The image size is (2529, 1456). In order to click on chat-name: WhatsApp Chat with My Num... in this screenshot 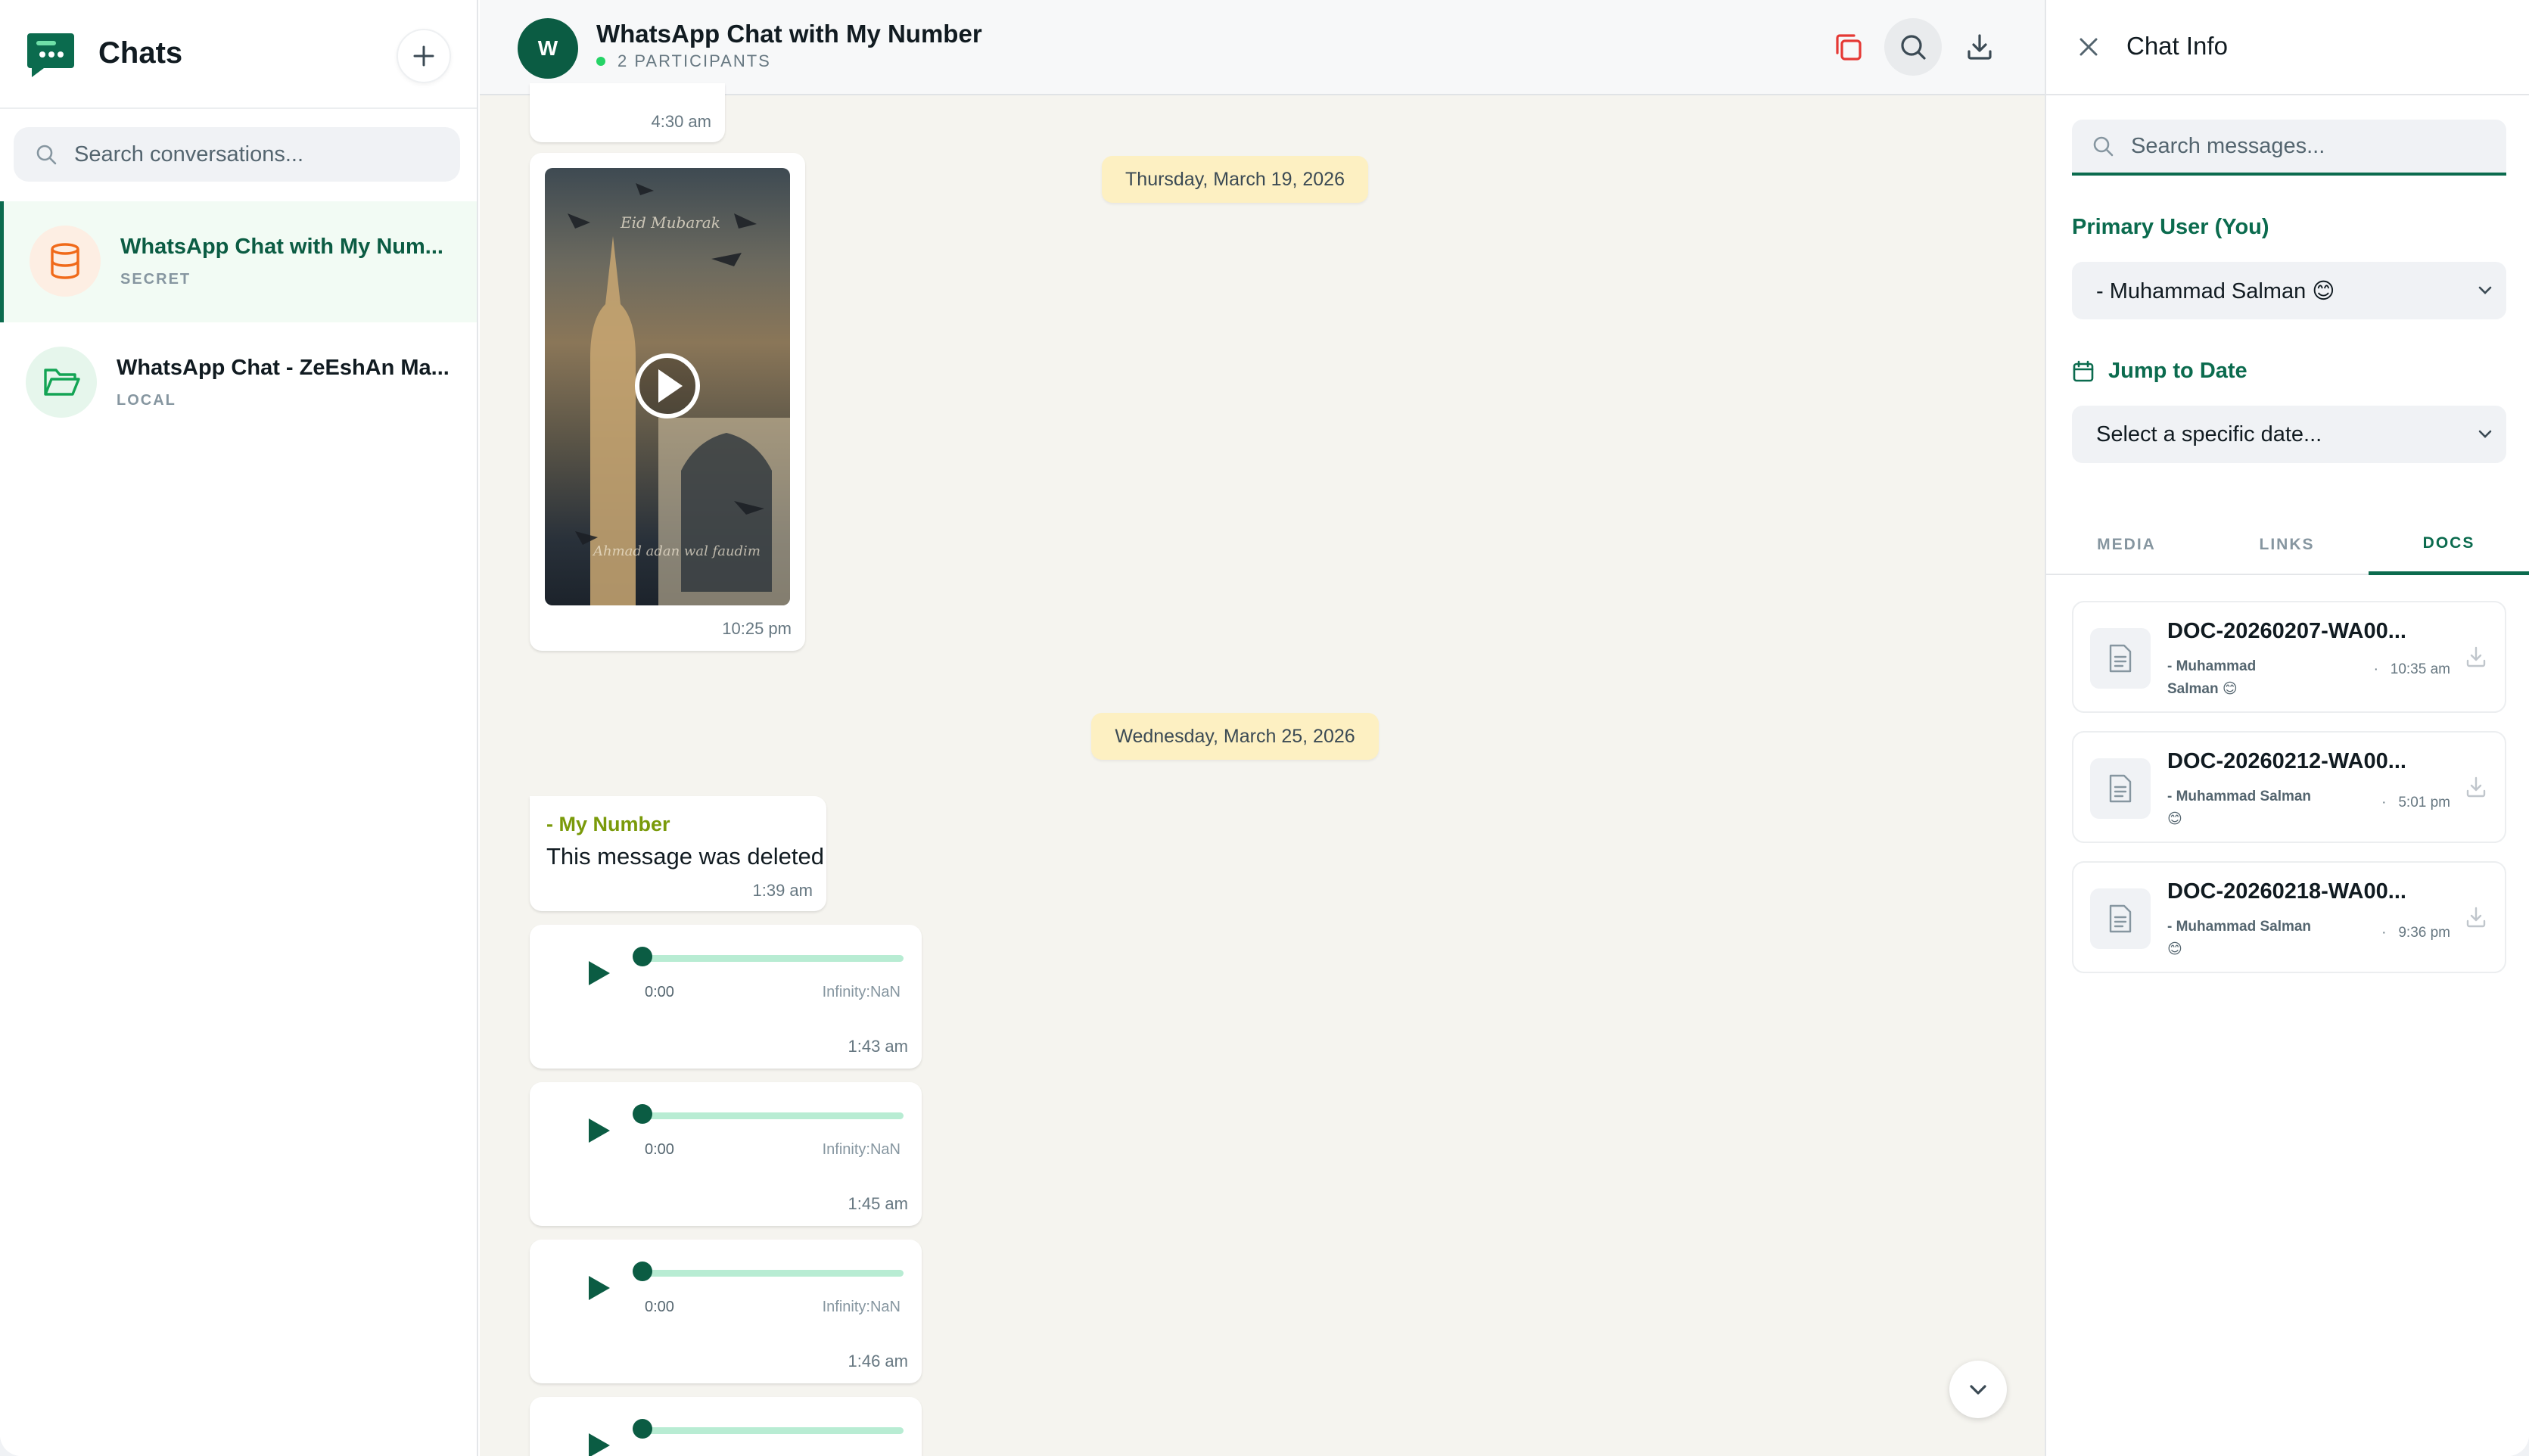, I will do `click(281, 247)`.